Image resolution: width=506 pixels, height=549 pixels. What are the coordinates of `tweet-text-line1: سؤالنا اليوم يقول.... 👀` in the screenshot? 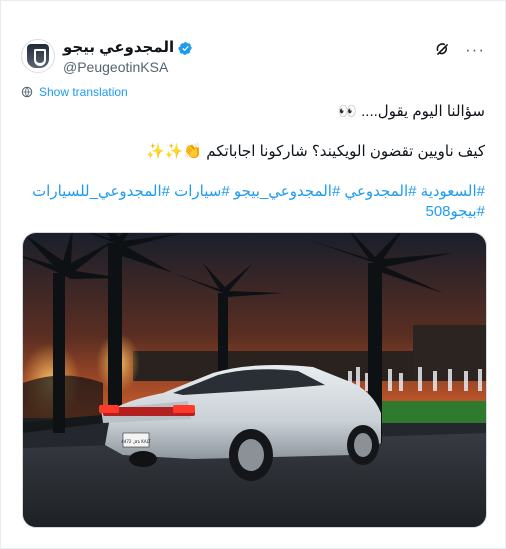 It's located at (411, 111).